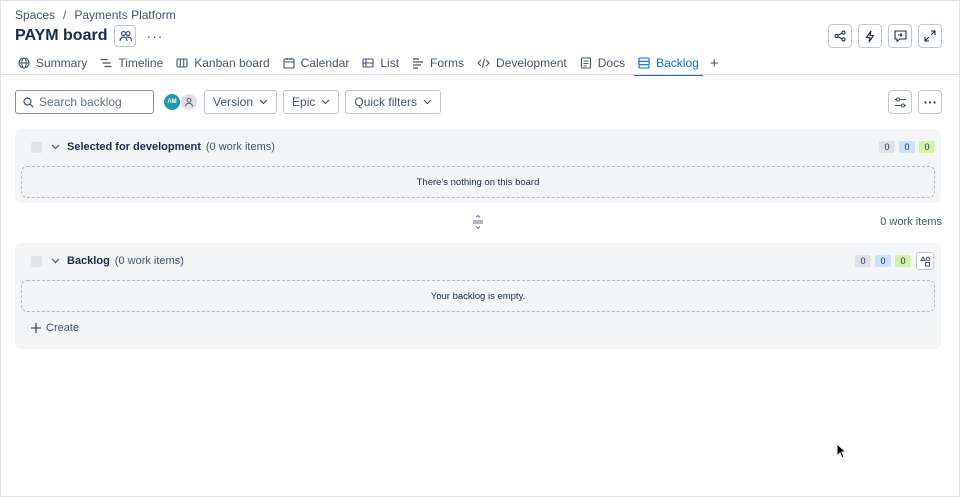 This screenshot has width=960, height=497. I want to click on people-icon, so click(125, 36).